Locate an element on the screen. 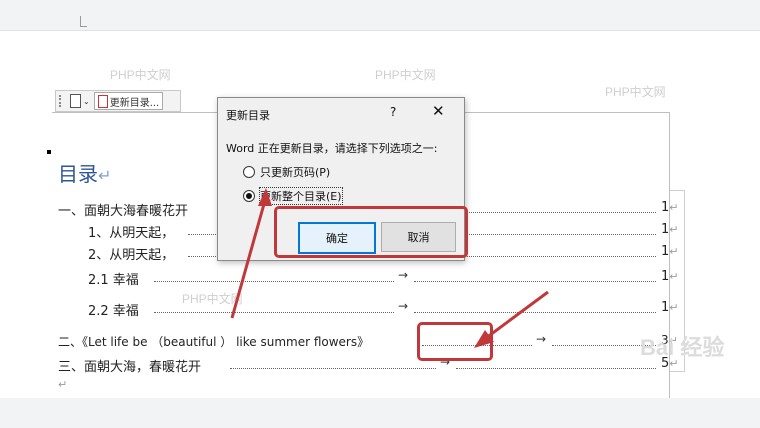  toc-entry-text: 一、面朝大海春暖花开 is located at coordinates (123, 211).